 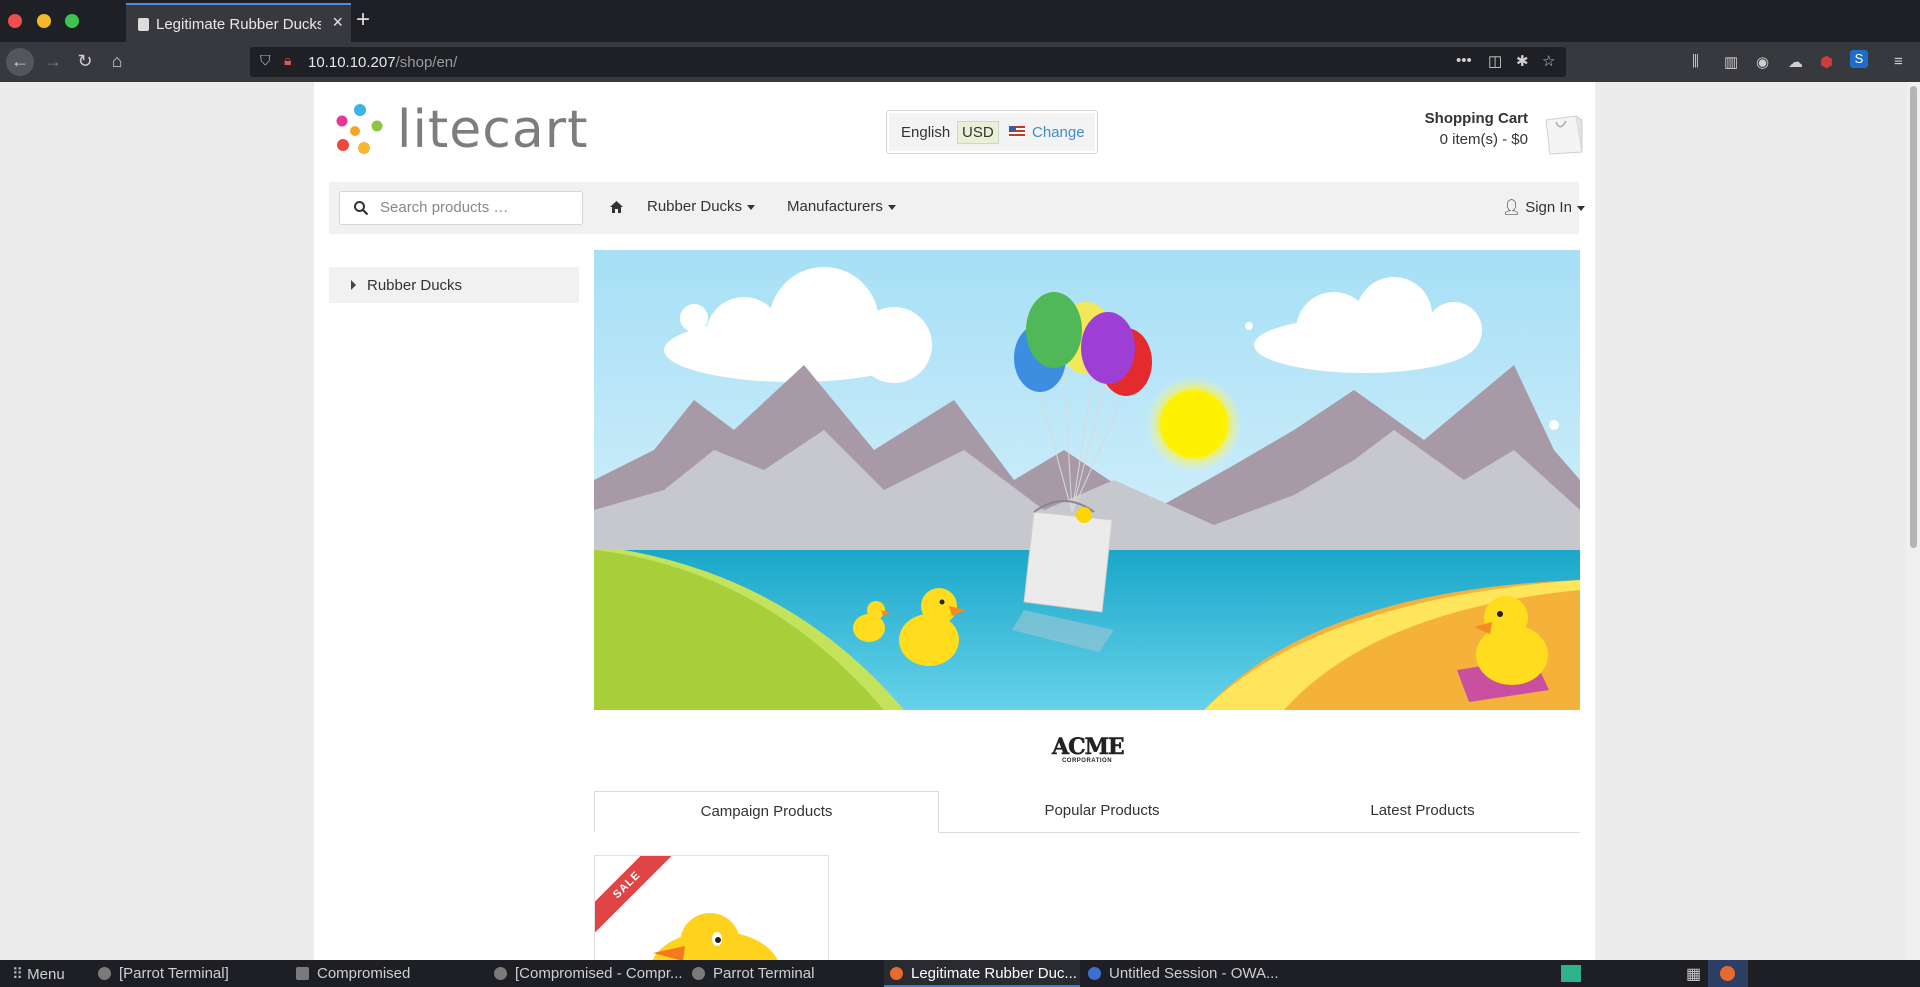 I want to click on home-button: ⌂, so click(x=117, y=61).